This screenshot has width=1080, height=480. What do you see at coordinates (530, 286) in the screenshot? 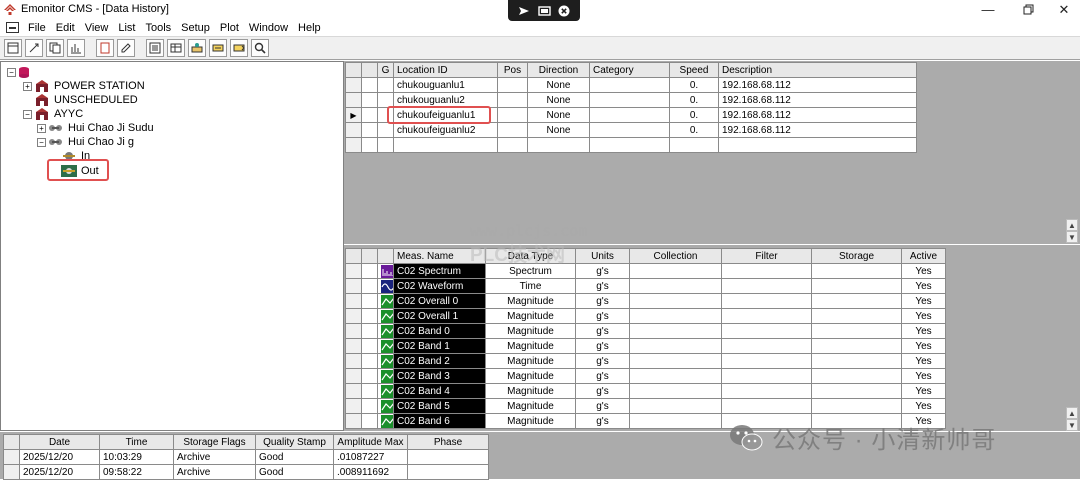
I see `meas-data-type: Time` at bounding box center [530, 286].